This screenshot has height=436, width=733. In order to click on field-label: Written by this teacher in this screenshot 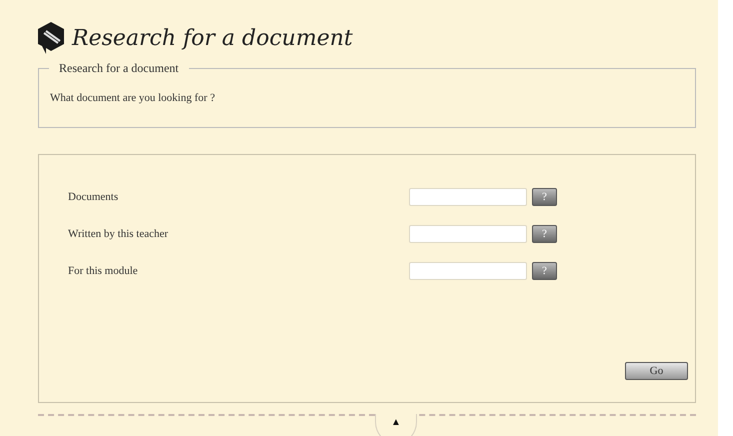, I will do `click(119, 234)`.